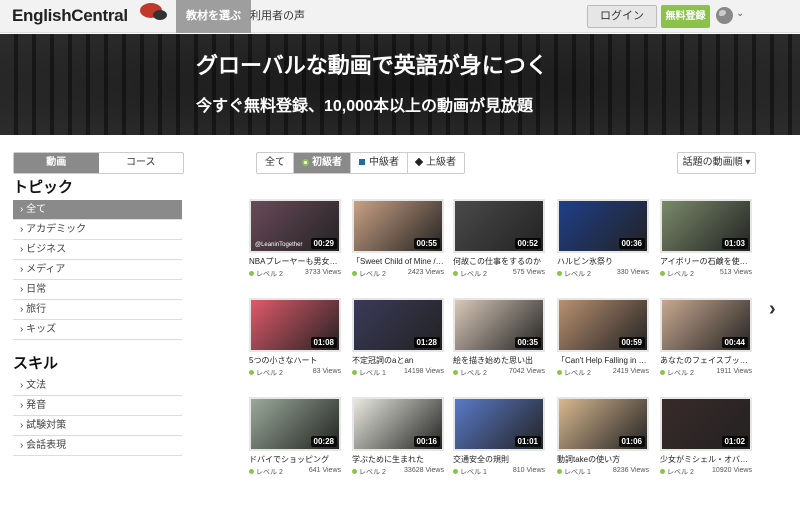 The height and width of the screenshot is (523, 800). I want to click on globe-icon, so click(724, 15).